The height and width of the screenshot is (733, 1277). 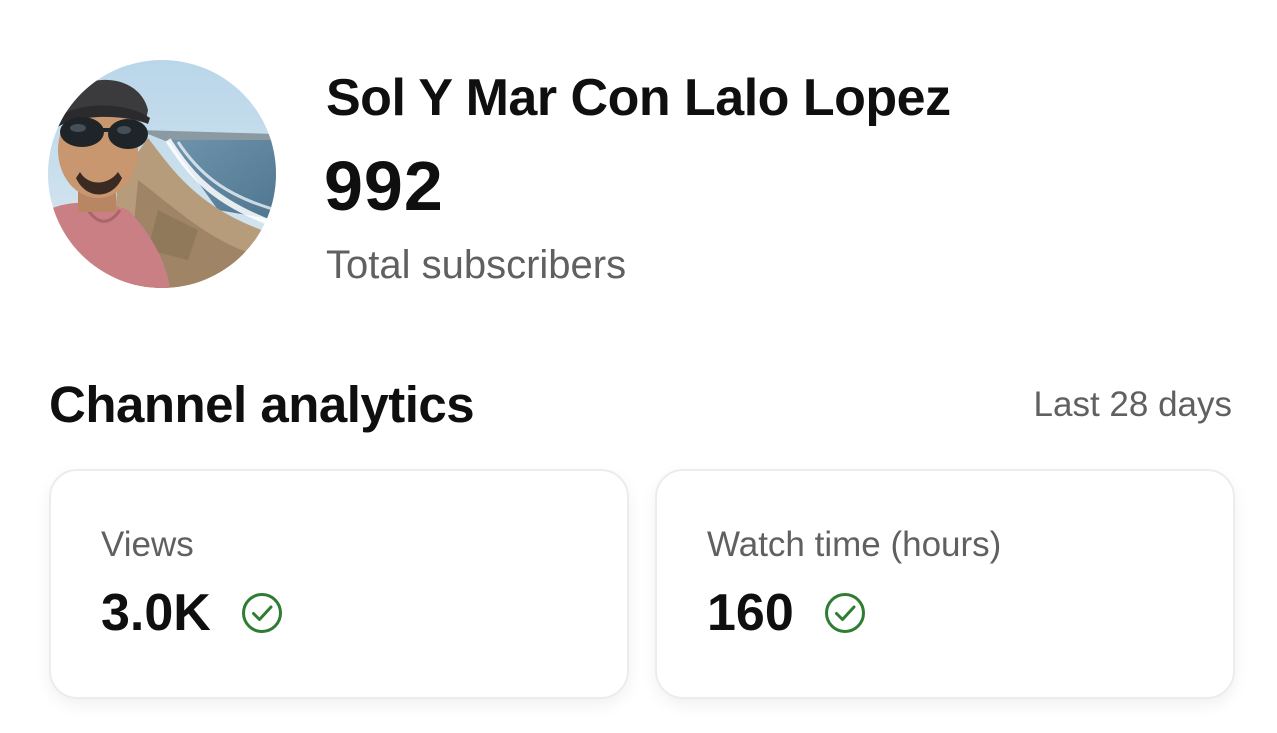 What do you see at coordinates (750, 613) in the screenshot?
I see `watch-time-value: 160` at bounding box center [750, 613].